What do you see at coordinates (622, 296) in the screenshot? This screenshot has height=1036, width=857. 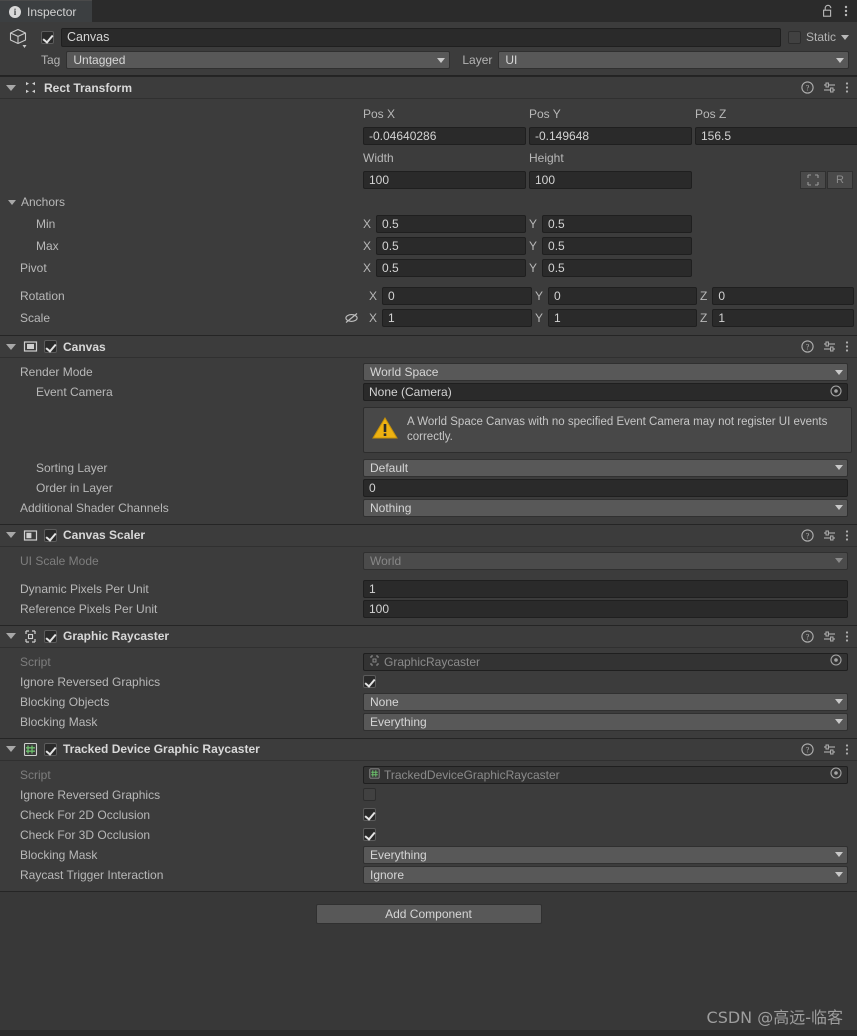 I see `rotation-y-field: 0` at bounding box center [622, 296].